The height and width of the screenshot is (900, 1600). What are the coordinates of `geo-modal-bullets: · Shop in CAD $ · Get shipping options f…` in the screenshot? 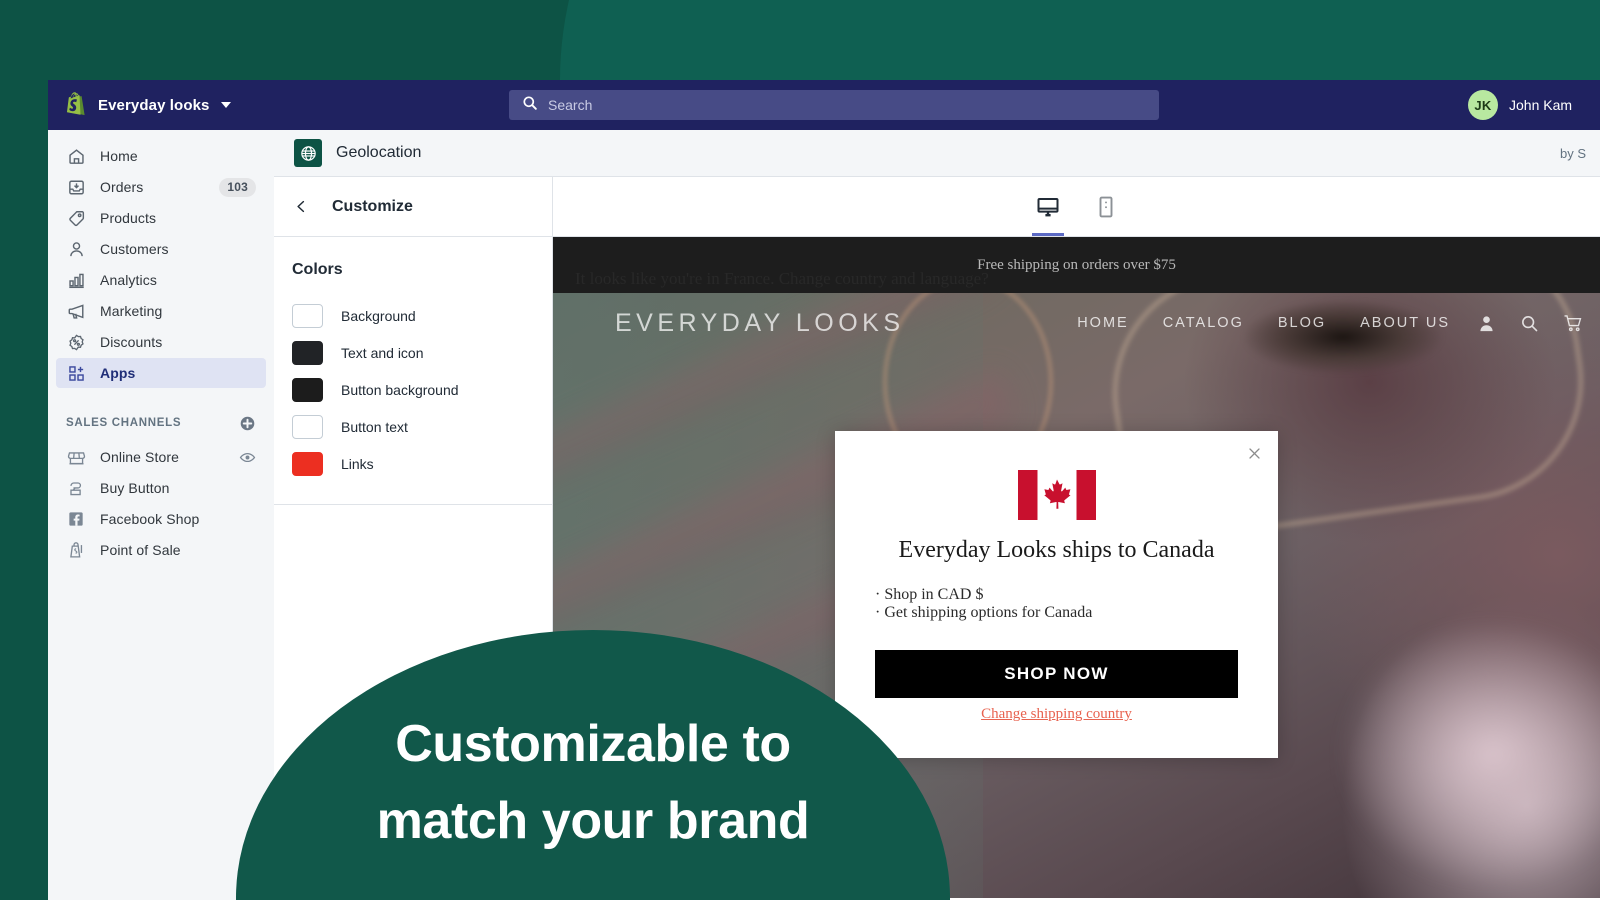 It's located at (1056, 604).